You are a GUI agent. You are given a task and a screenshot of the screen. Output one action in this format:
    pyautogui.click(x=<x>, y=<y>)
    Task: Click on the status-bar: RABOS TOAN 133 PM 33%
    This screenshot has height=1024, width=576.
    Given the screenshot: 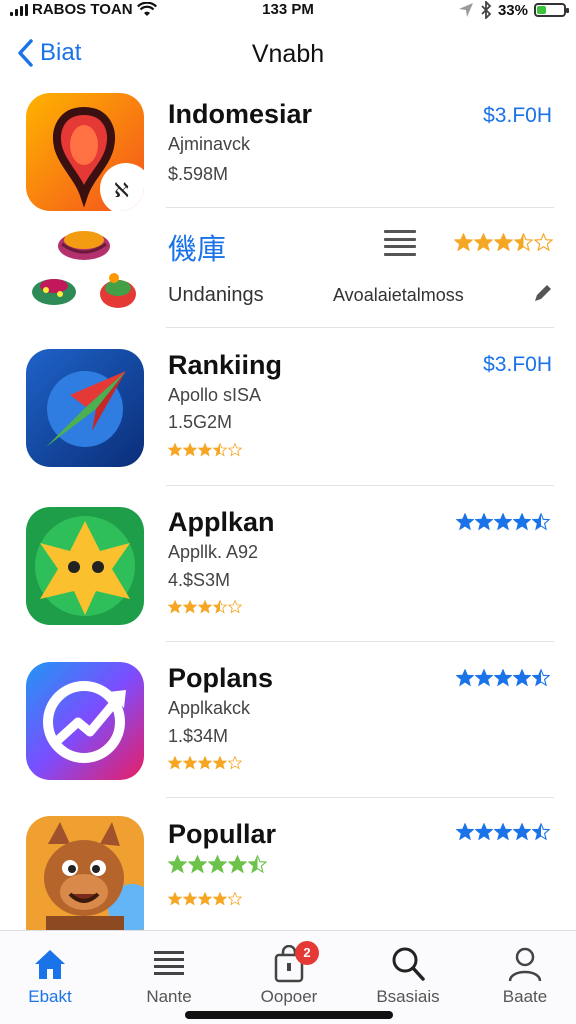 What is the action you would take?
    pyautogui.click(x=288, y=11)
    